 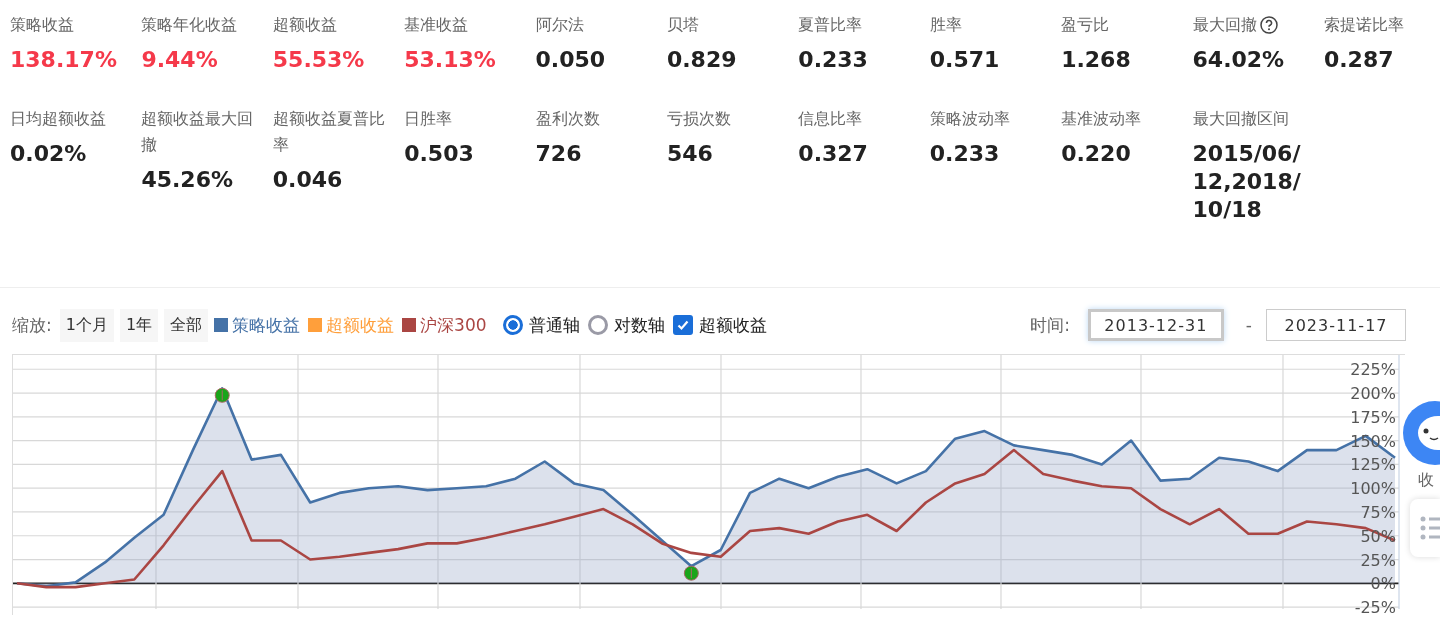 What do you see at coordinates (945, 25) in the screenshot?
I see `metric-label: 胜率` at bounding box center [945, 25].